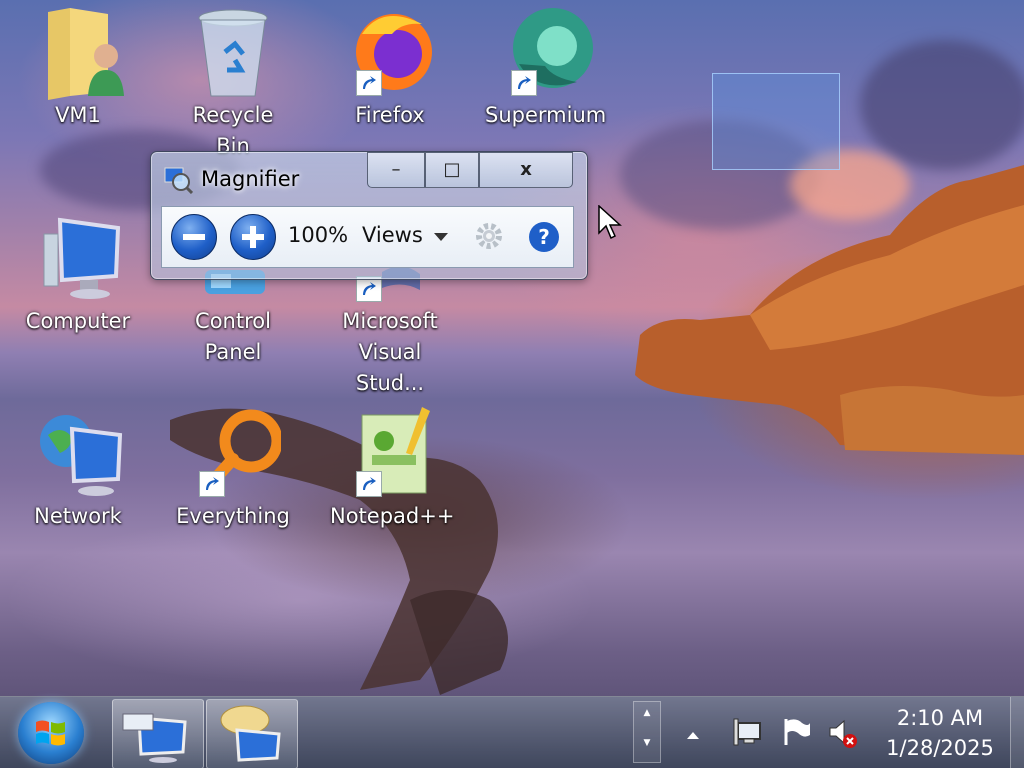  I want to click on icon-label: Supermium, so click(546, 115).